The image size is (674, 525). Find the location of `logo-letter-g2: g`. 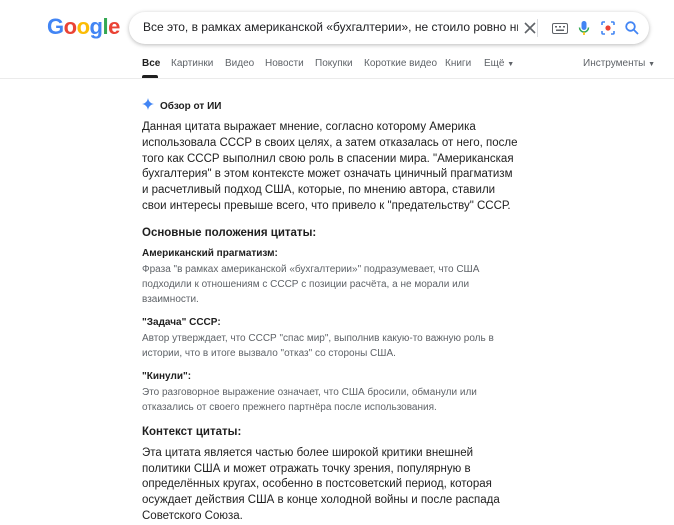

logo-letter-g2: g is located at coordinates (96, 26).